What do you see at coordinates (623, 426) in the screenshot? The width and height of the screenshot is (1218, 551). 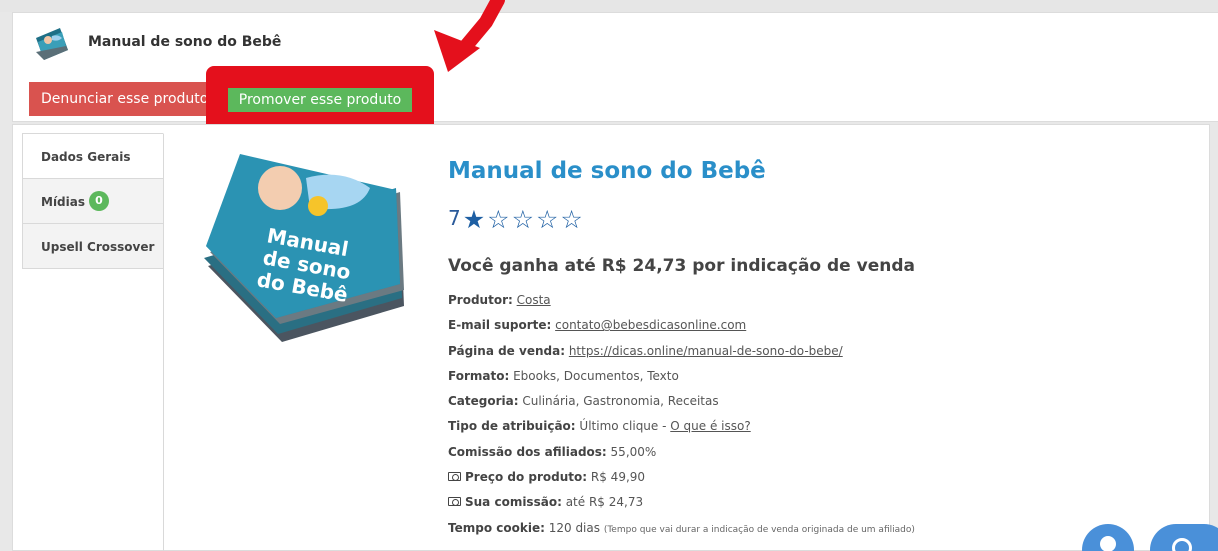 I see `info-value: Último clique -` at bounding box center [623, 426].